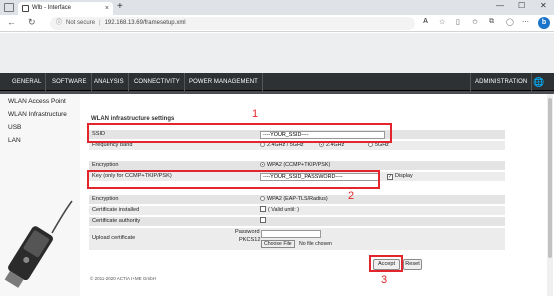 Image resolution: width=554 pixels, height=296 pixels. Describe the element at coordinates (262, 198) in the screenshot. I see `radio-icon` at that location.